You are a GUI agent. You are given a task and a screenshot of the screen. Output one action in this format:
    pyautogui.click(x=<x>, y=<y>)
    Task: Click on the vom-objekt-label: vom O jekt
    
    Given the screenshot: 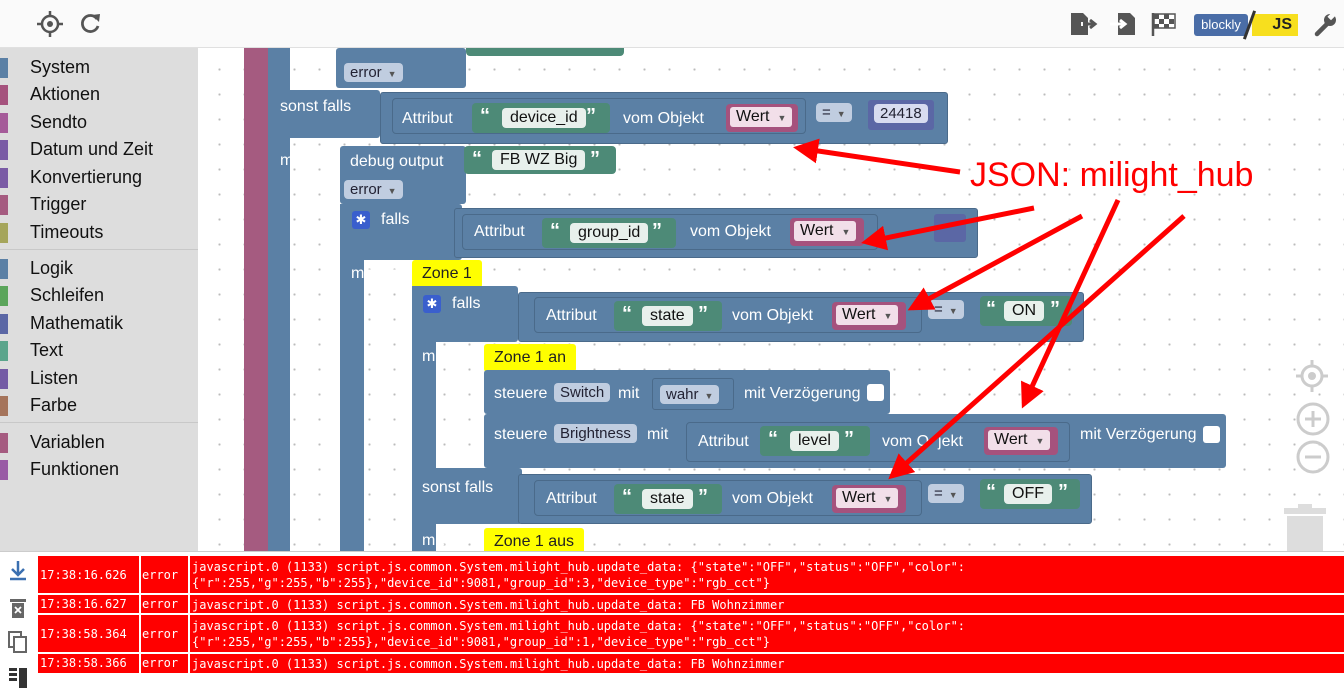 What is the action you would take?
    pyautogui.click(x=922, y=442)
    